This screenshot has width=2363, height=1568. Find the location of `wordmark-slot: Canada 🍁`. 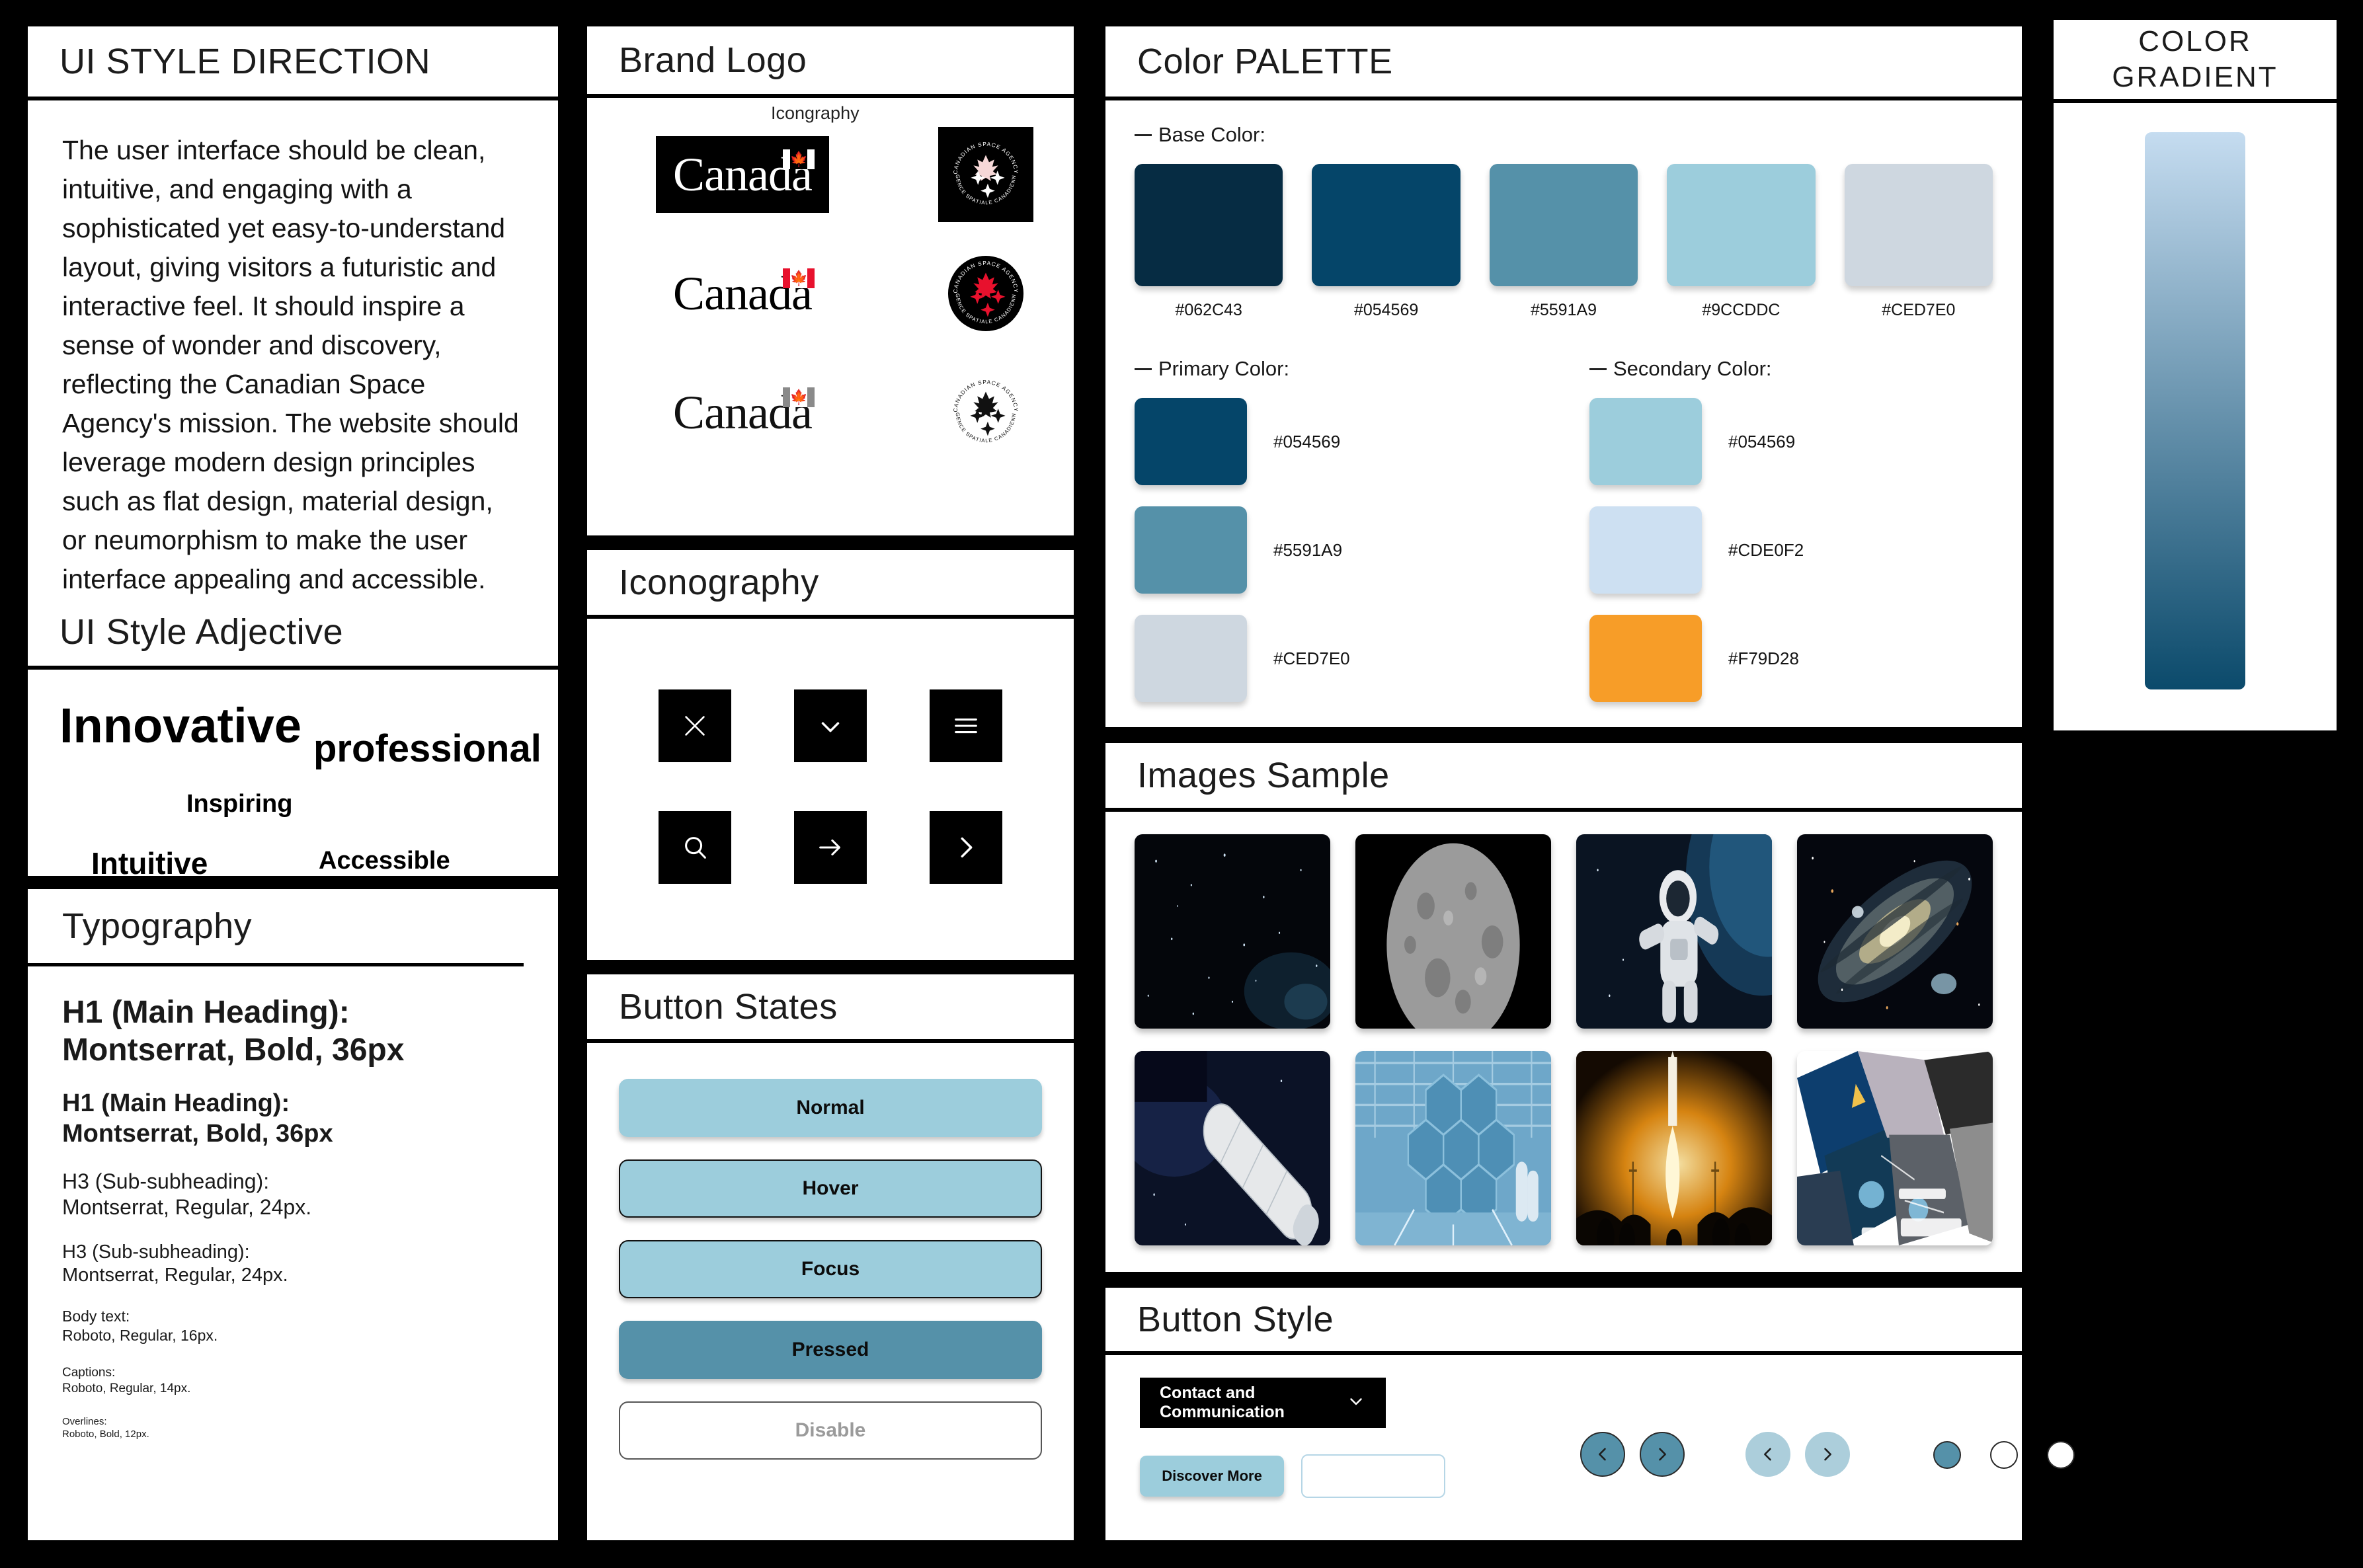

wordmark-slot: Canada 🍁 is located at coordinates (742, 174).